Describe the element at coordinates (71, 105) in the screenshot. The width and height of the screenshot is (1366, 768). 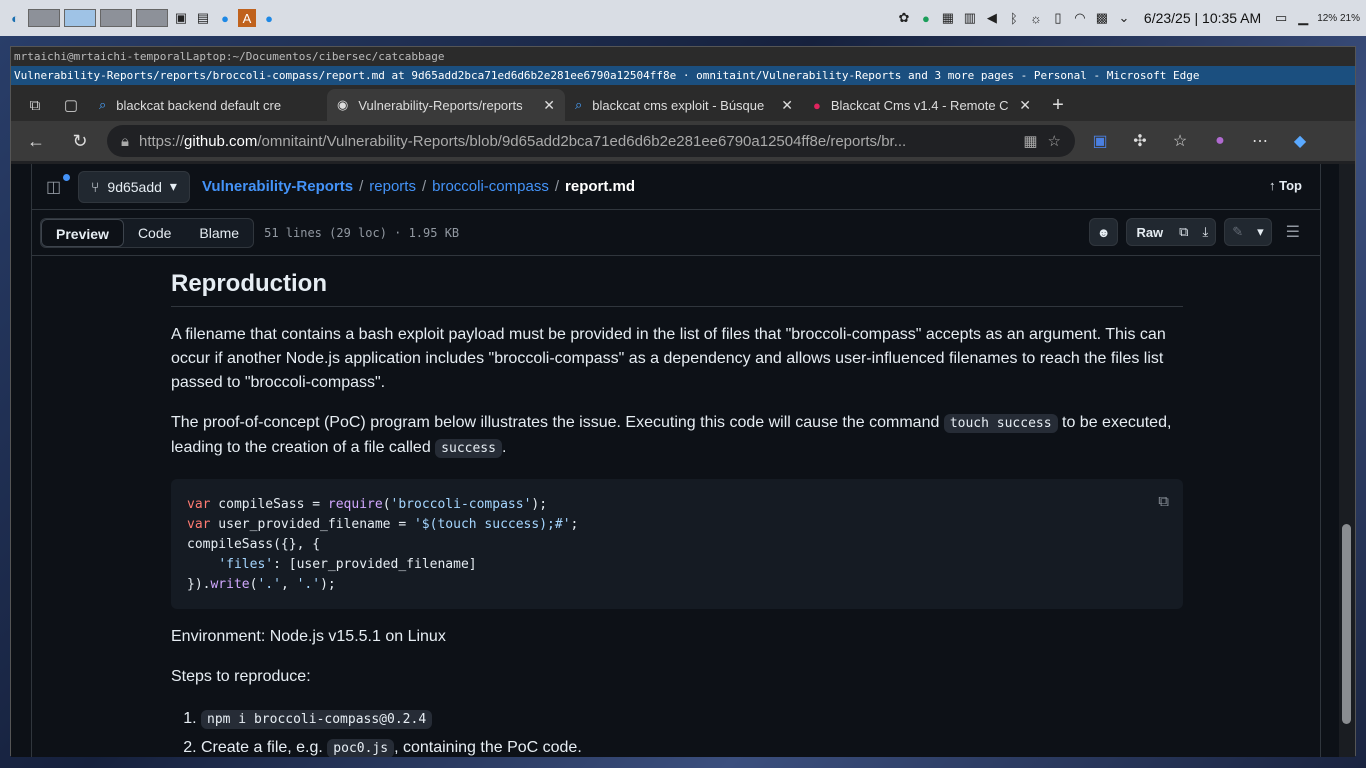
I see `tab-actions-icon: ▢` at that location.